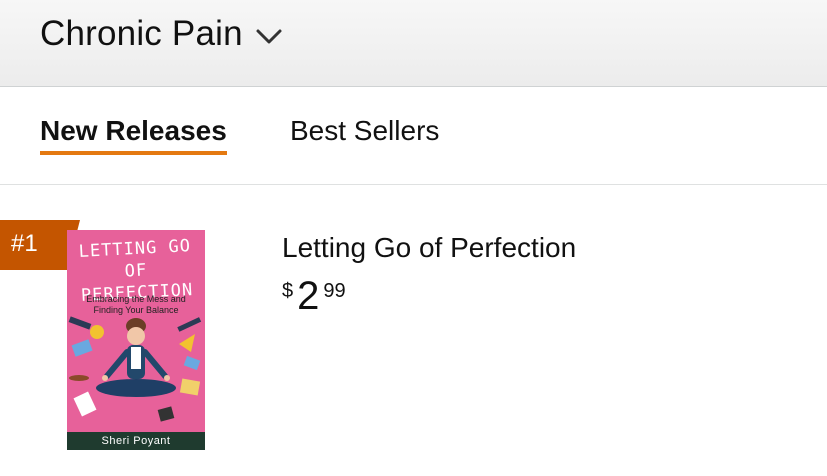 The height and width of the screenshot is (476, 827). What do you see at coordinates (24, 243) in the screenshot?
I see `rank-label: #1` at bounding box center [24, 243].